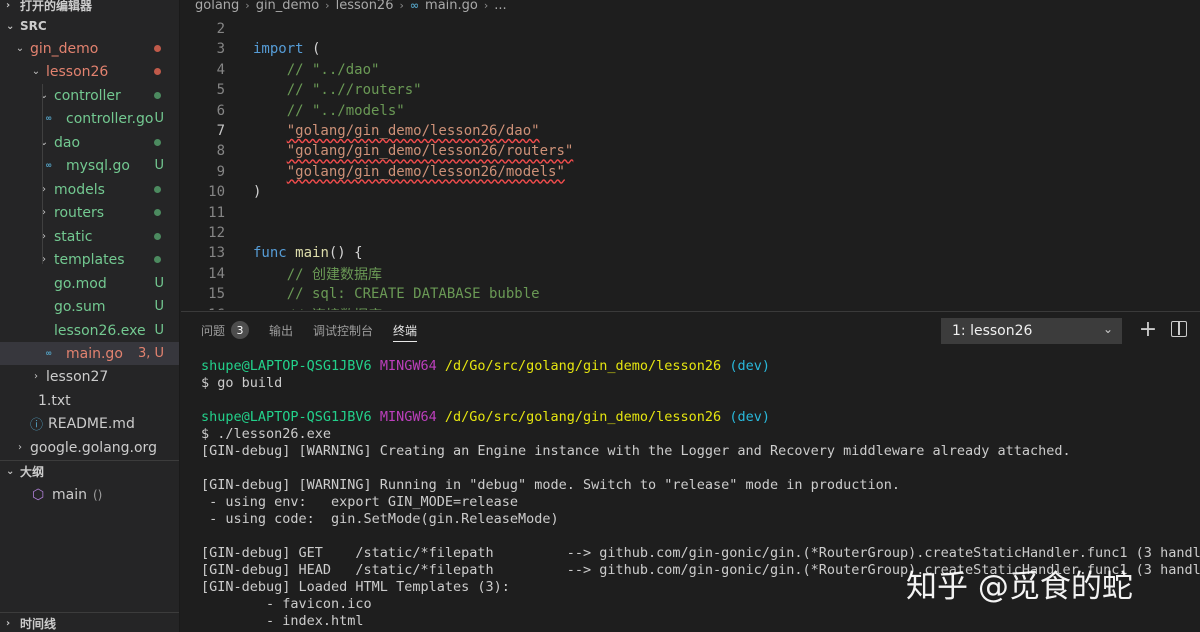 This screenshot has height=632, width=1200. What do you see at coordinates (240, 330) in the screenshot?
I see `problems-count-badge: 3` at bounding box center [240, 330].